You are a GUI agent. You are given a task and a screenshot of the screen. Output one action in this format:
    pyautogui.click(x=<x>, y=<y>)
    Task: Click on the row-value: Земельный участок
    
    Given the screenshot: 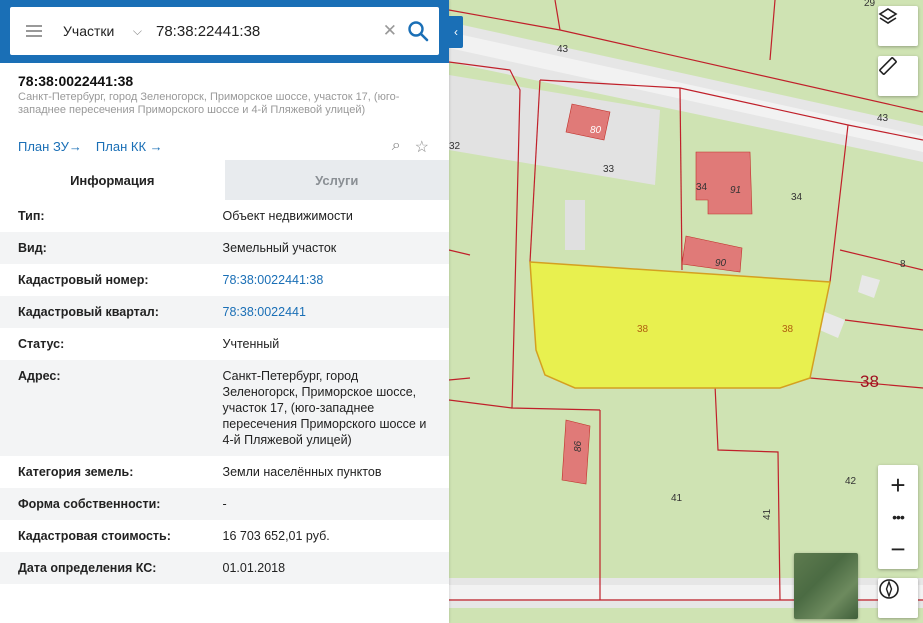 What is the action you would take?
    pyautogui.click(x=279, y=248)
    